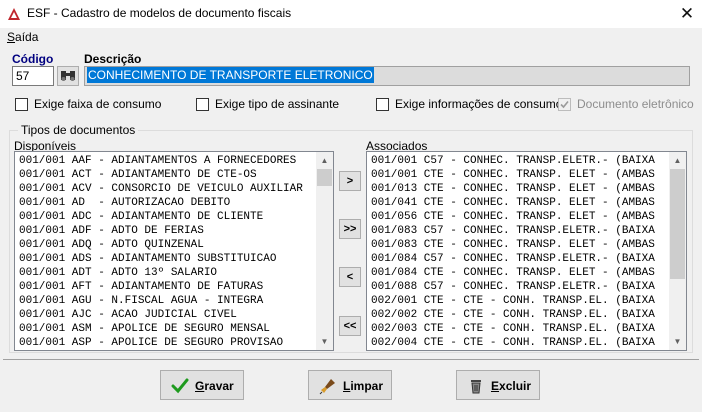 This screenshot has width=702, height=412. Describe the element at coordinates (387, 76) in the screenshot. I see `descricao-input: CONHECIMENTO DE TRANSPORTE ELETRONICO` at that location.